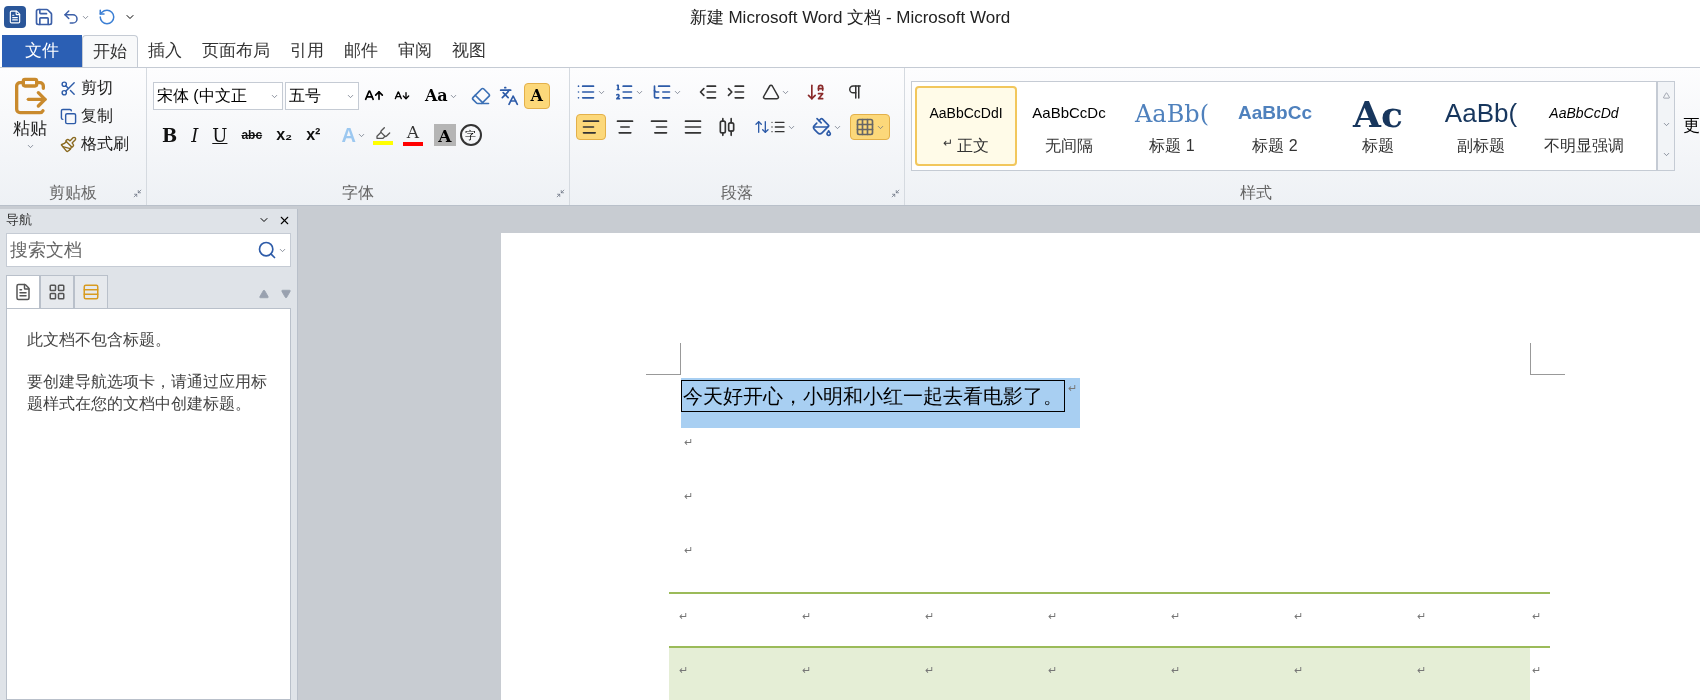 Image resolution: width=1700 pixels, height=700 pixels. What do you see at coordinates (441, 96) in the screenshot?
I see `change-case-button: Aa` at bounding box center [441, 96].